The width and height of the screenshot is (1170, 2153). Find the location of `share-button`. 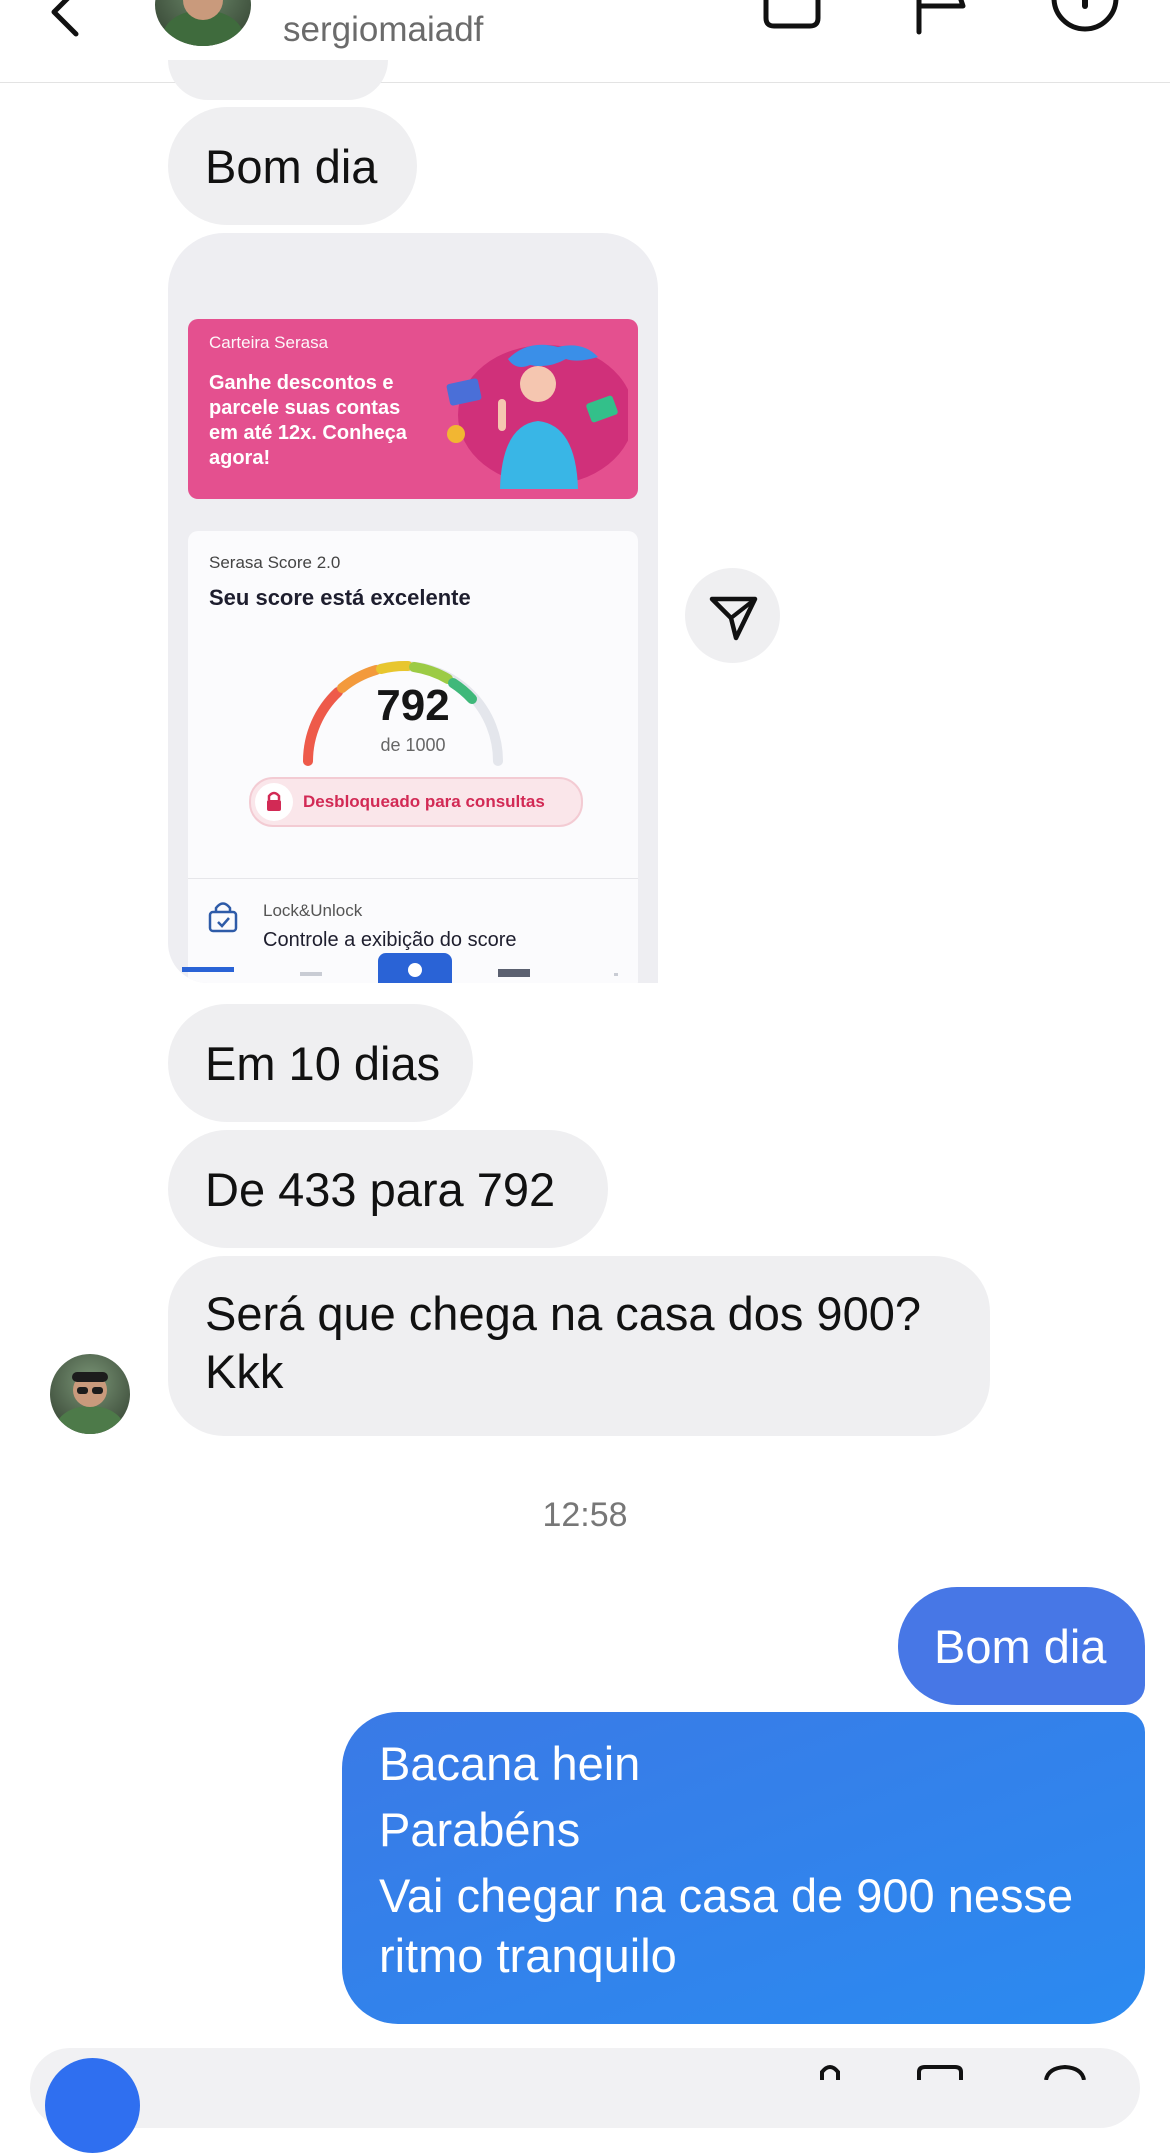

share-button is located at coordinates (732, 615).